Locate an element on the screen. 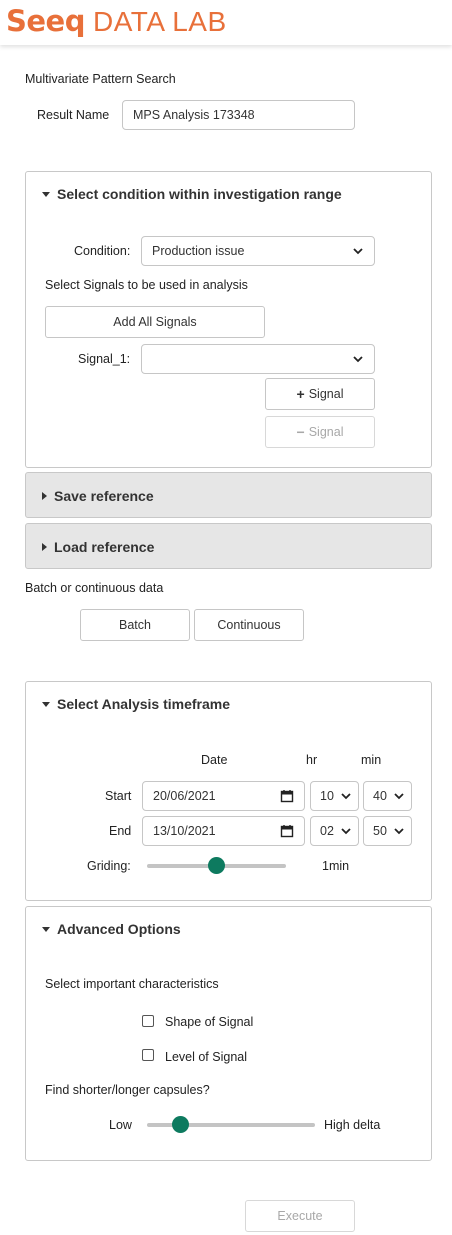 This screenshot has width=452, height=1235. continuous-button-label: Continuous is located at coordinates (249, 625).